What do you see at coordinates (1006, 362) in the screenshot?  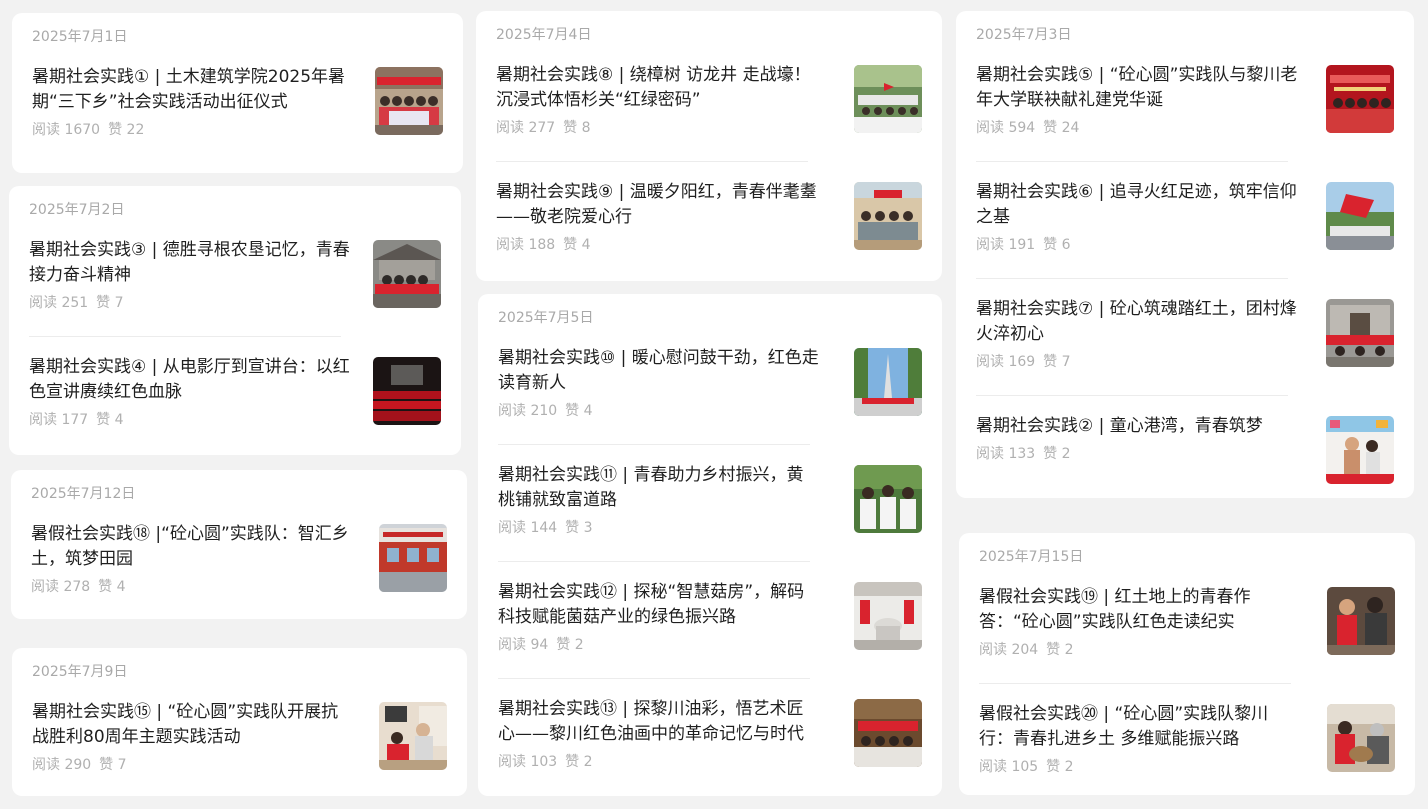 I see `read-count: 阅读 169` at bounding box center [1006, 362].